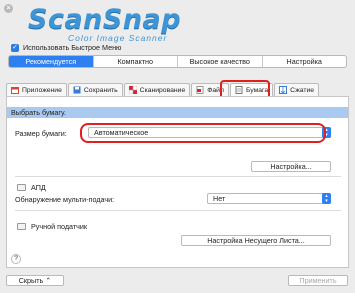 This screenshot has width=355, height=293. Describe the element at coordinates (77, 90) in the screenshot. I see `save-icon` at that location.